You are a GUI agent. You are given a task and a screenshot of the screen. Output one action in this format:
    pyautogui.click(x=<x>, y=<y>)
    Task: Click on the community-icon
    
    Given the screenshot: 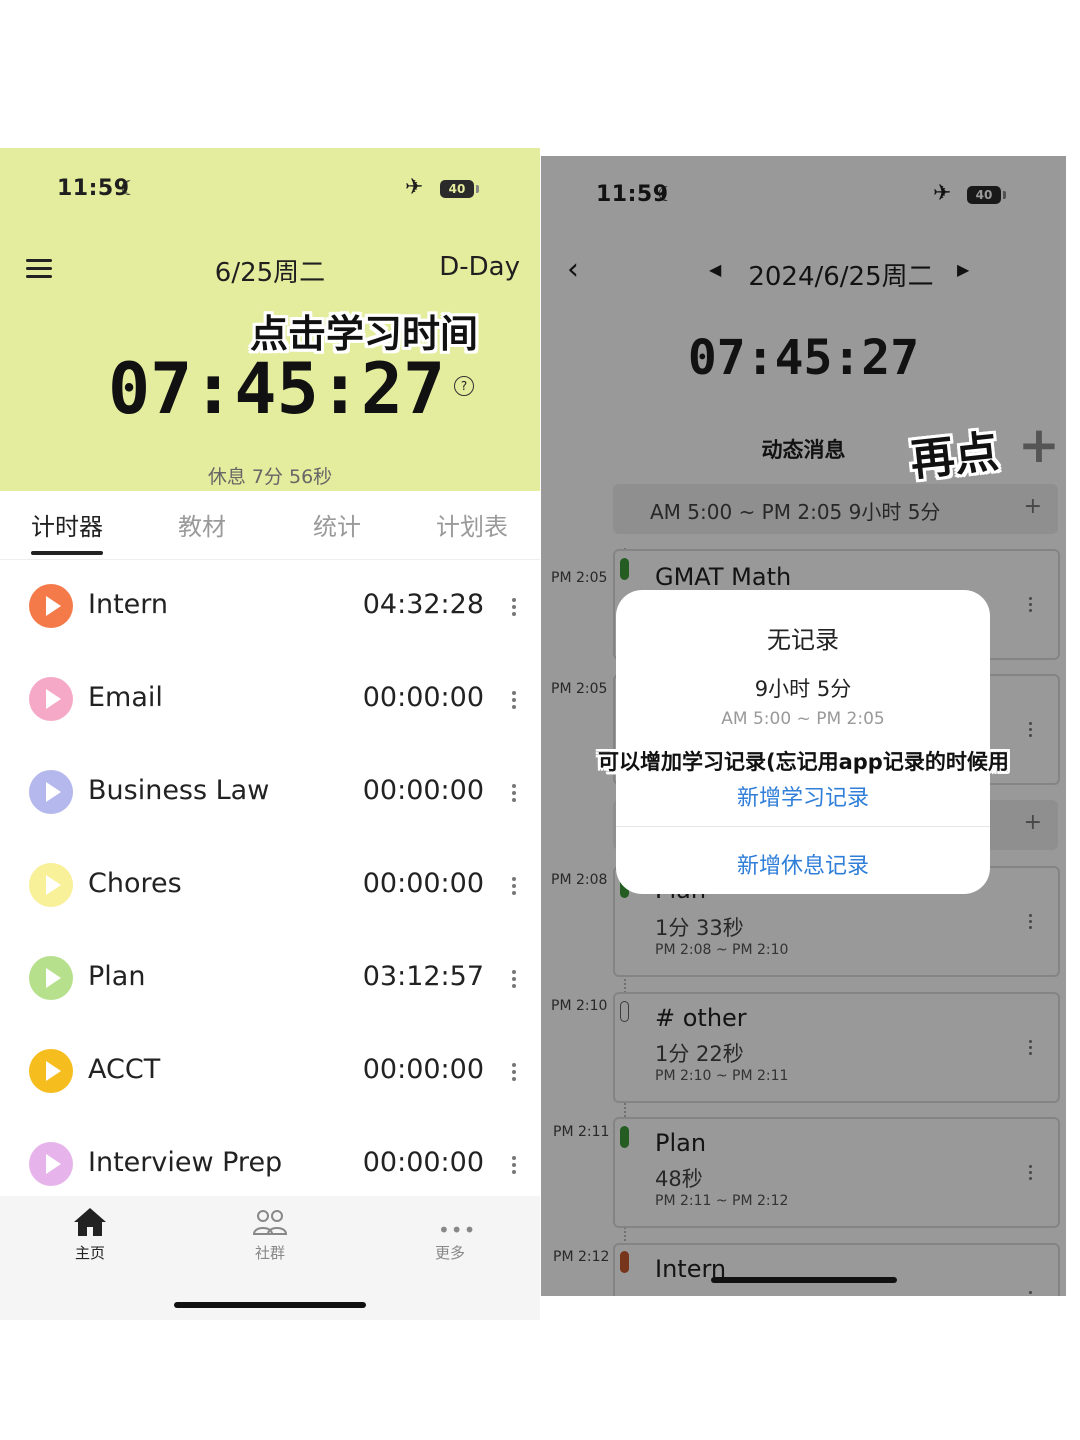 What is the action you would take?
    pyautogui.click(x=270, y=1222)
    